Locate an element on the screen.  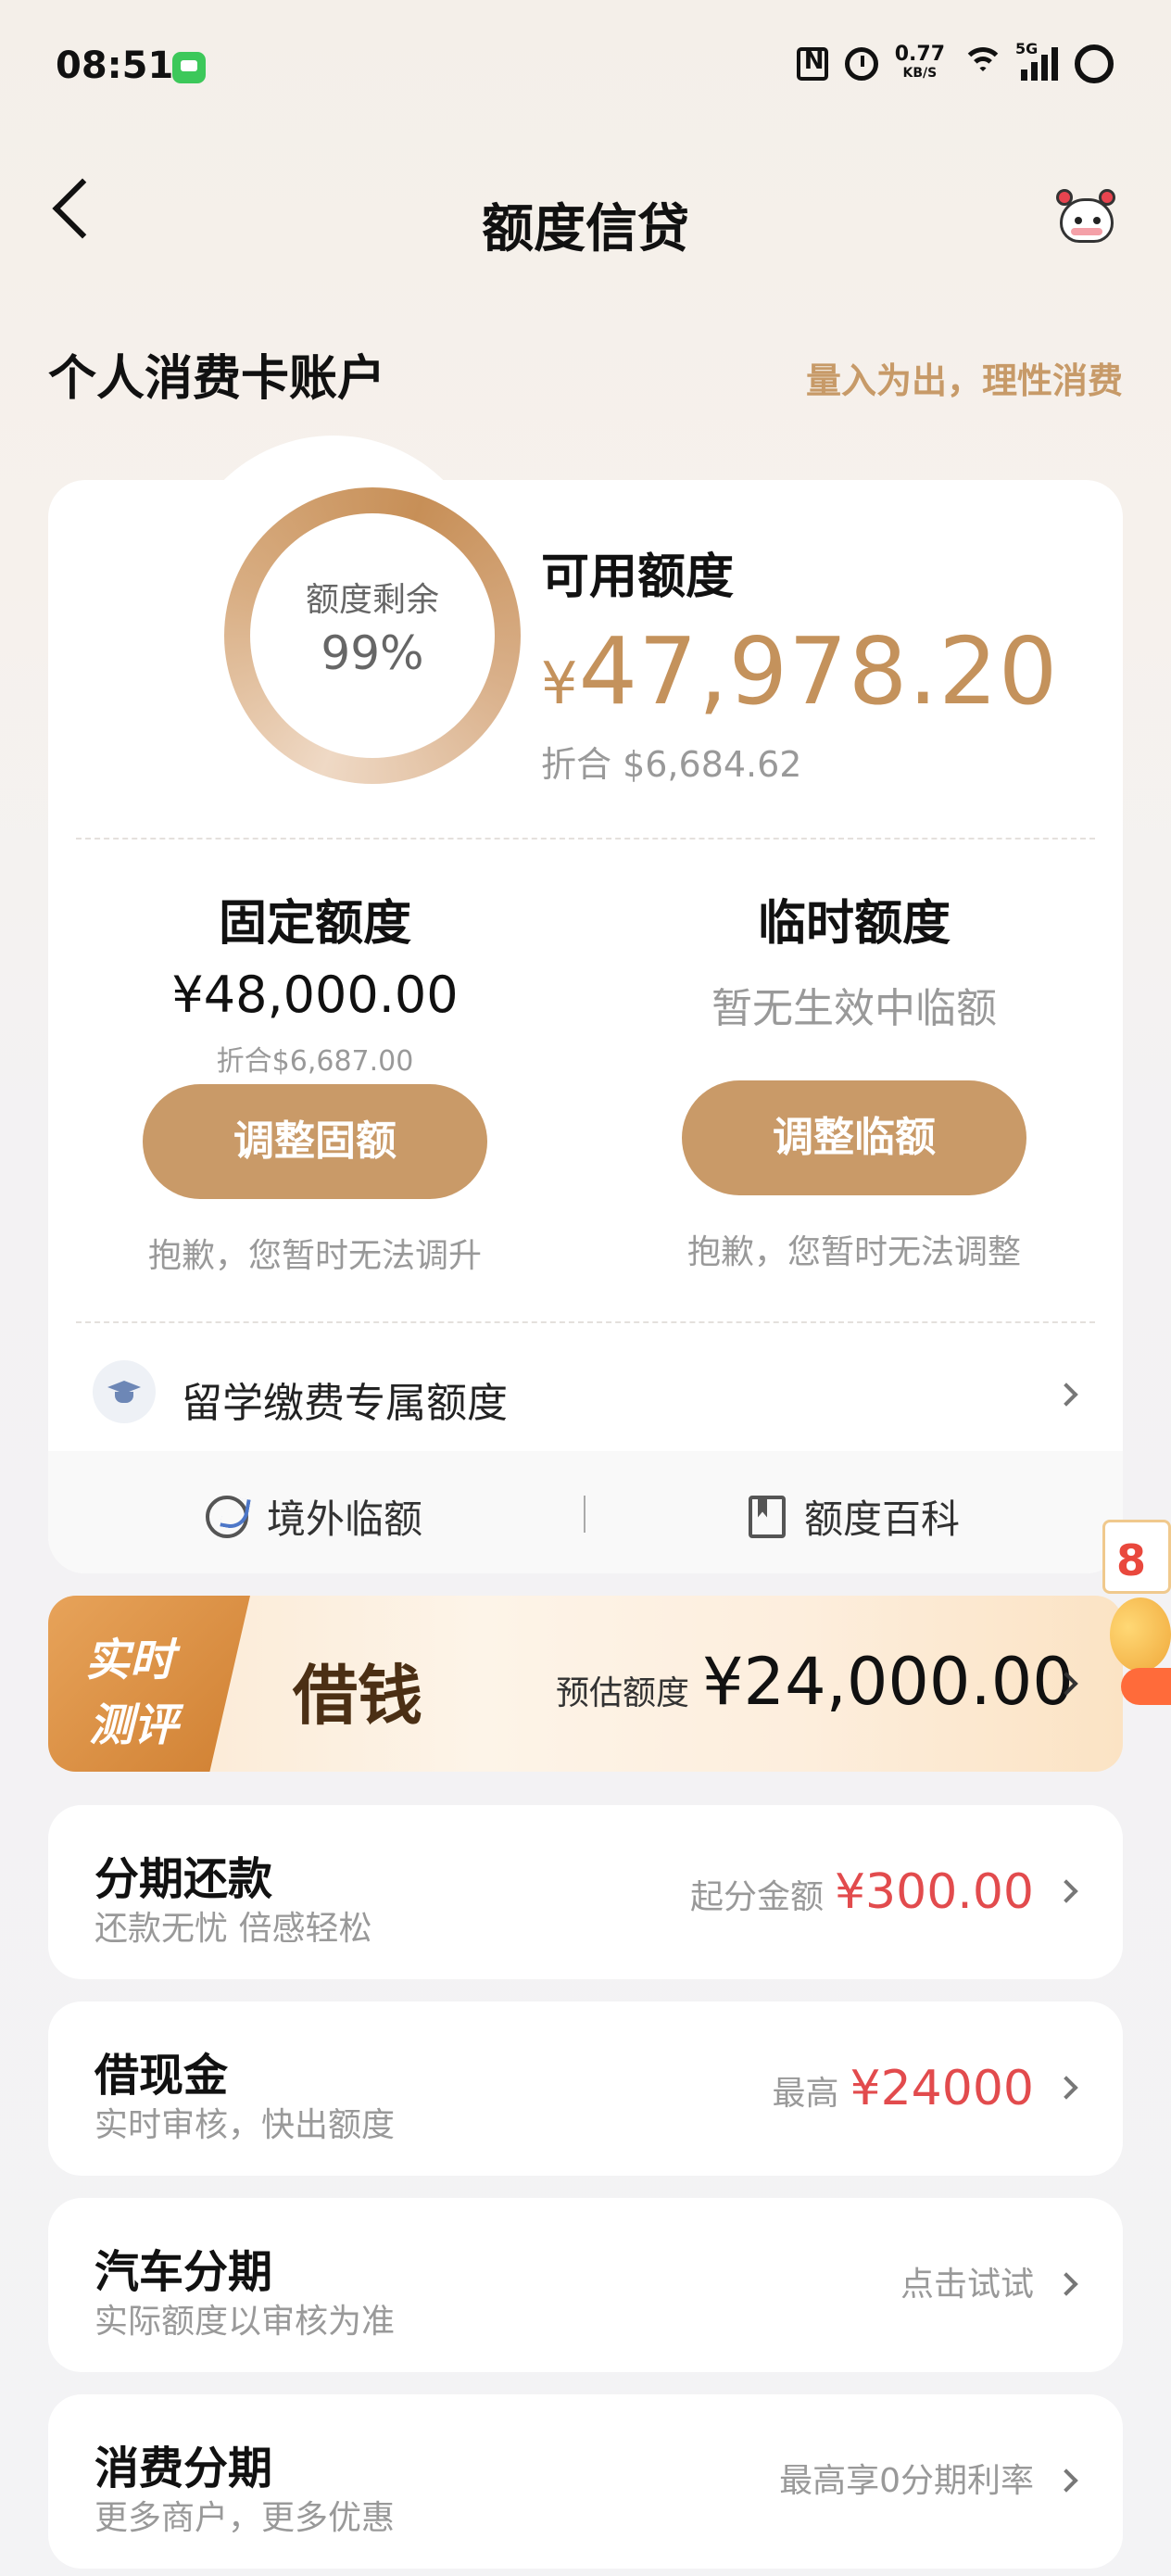
available-credit-value: 47,978.20 is located at coordinates (819, 671).